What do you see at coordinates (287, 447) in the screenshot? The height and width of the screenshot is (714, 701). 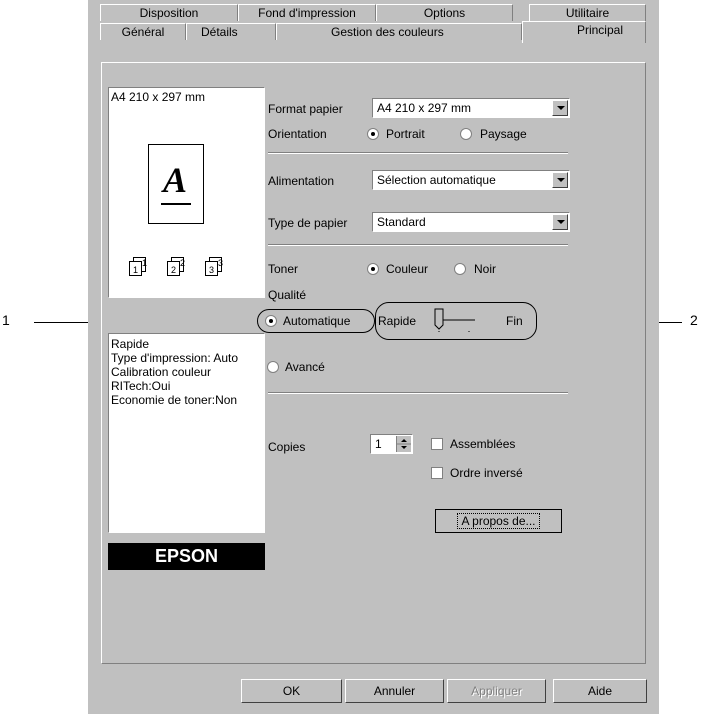 I see `copies-label: Copies` at bounding box center [287, 447].